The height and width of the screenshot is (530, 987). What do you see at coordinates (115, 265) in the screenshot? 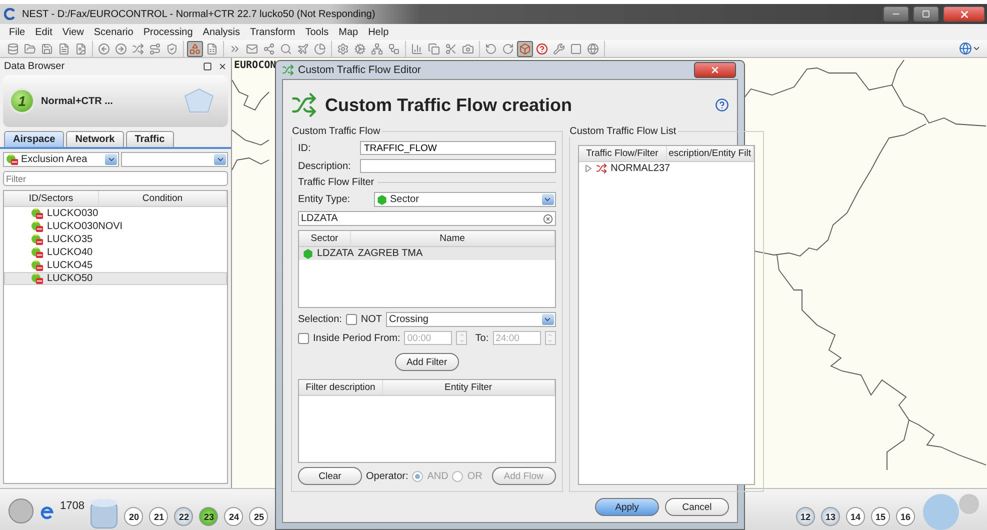
I see `sector-row: LUCKO45` at bounding box center [115, 265].